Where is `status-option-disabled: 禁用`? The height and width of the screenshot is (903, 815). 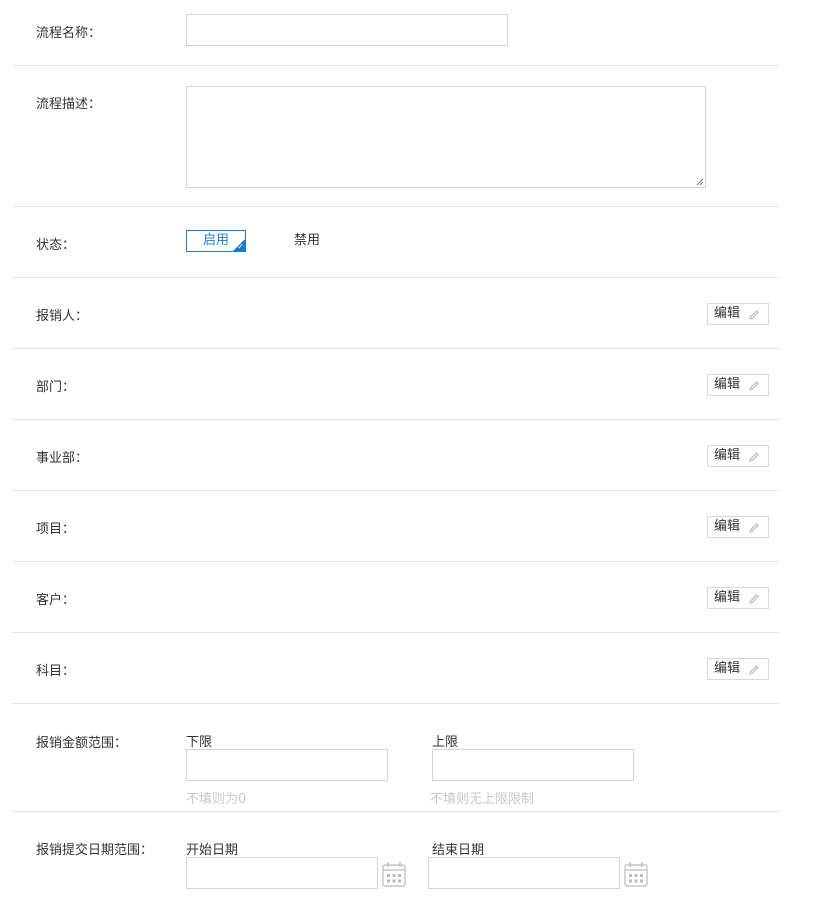
status-option-disabled: 禁用 is located at coordinates (307, 241).